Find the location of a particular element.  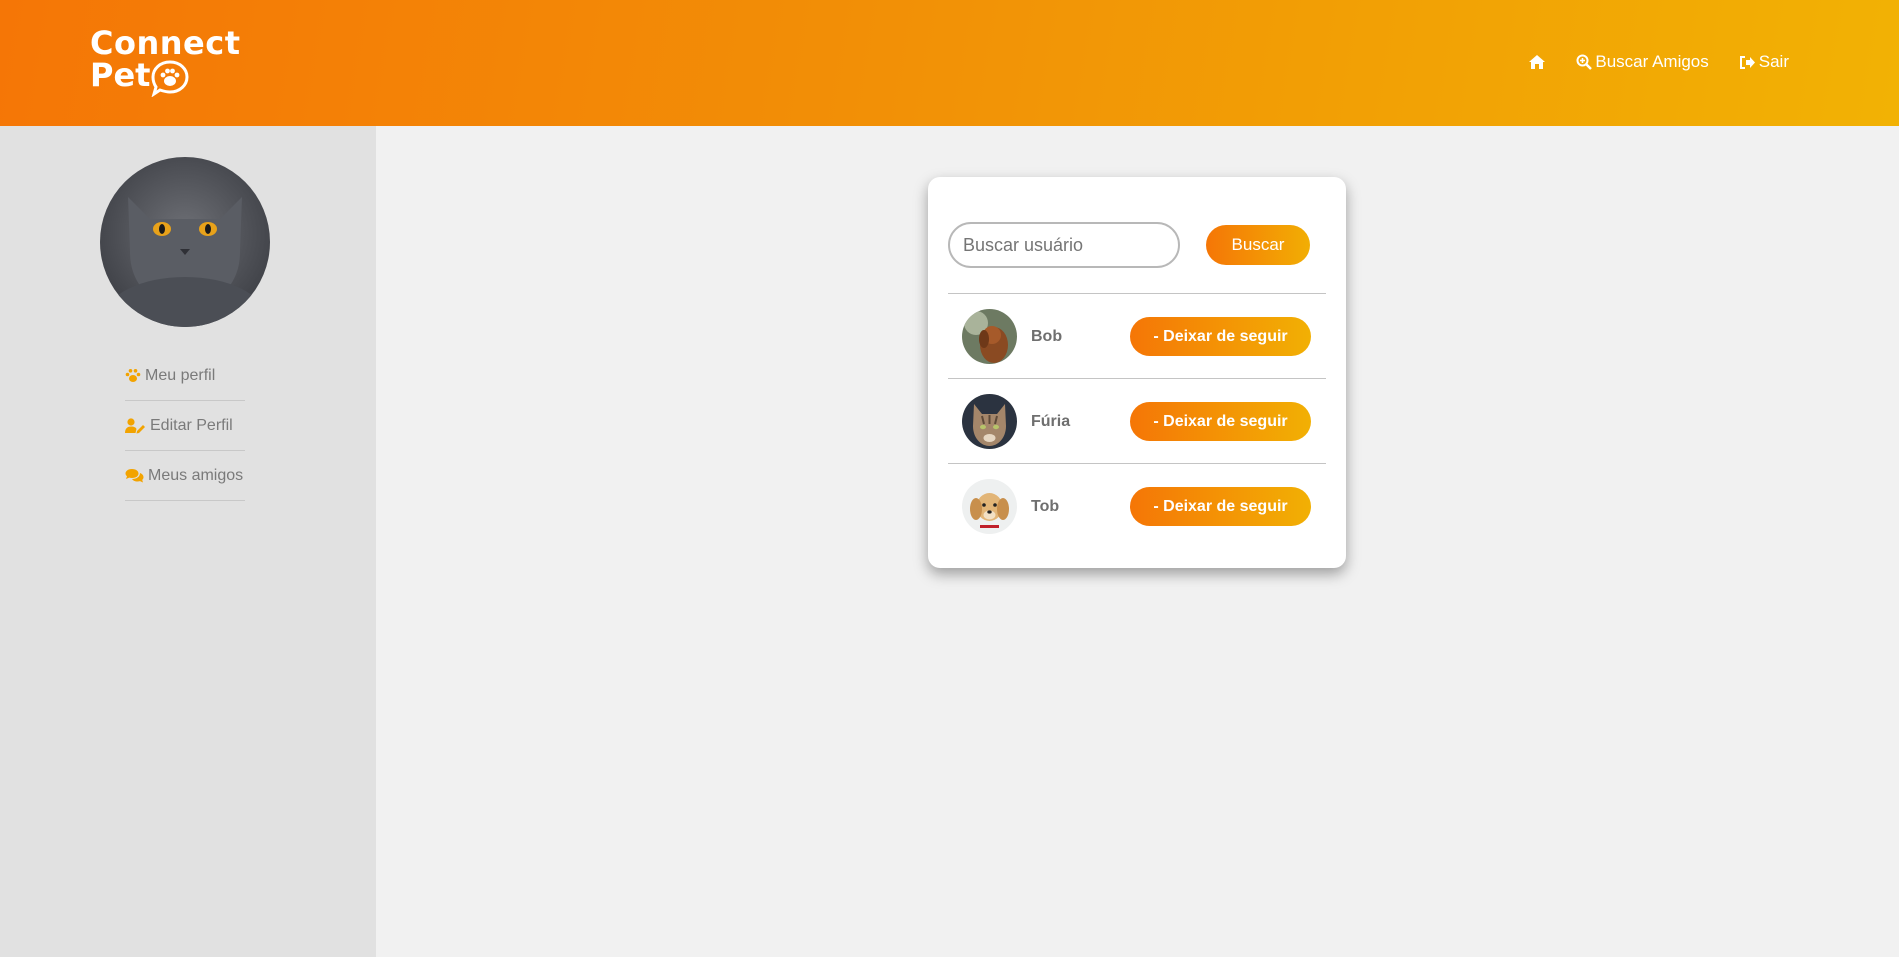

list-item: Fúria - Deixar de seguir is located at coordinates (1137, 420).